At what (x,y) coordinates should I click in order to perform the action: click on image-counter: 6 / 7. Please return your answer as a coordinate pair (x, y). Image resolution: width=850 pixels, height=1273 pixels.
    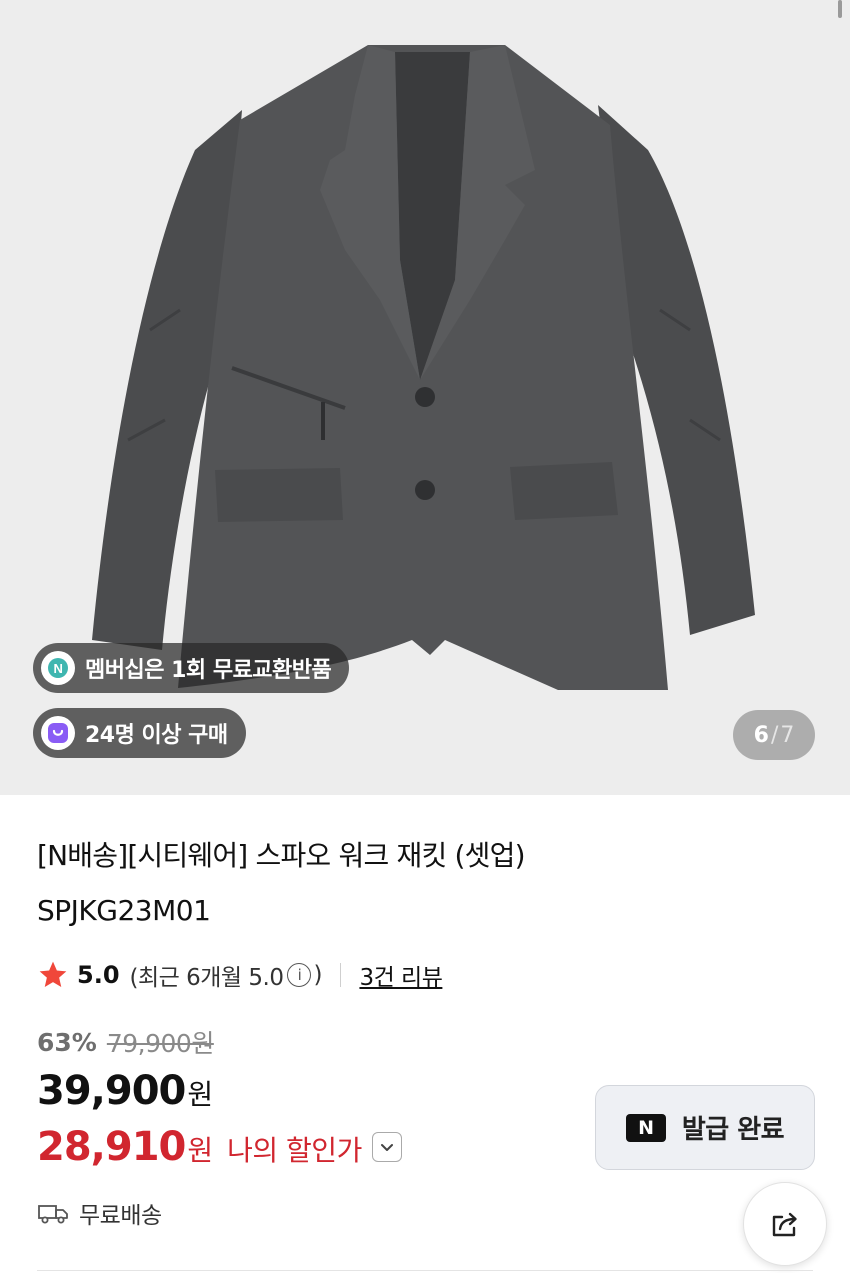
    Looking at the image, I should click on (774, 735).